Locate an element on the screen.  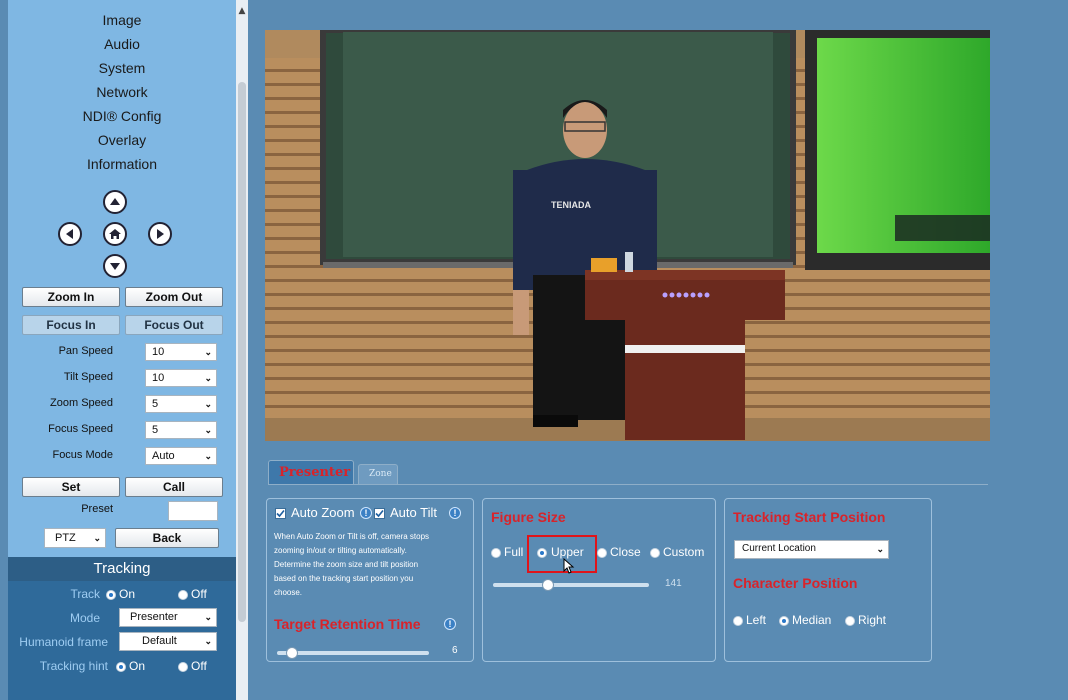
tilt-speed-select: 10 ⌄ is located at coordinates (181, 378).